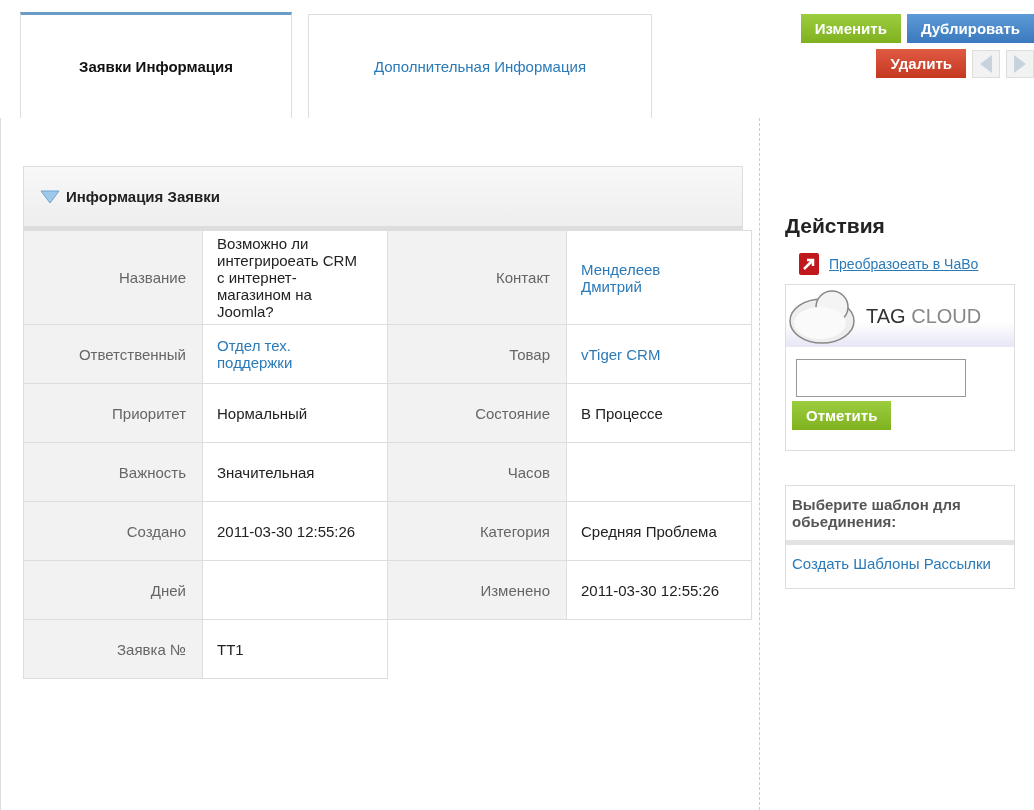  I want to click on tag-cloud-title: TAG CLOUD, so click(924, 316).